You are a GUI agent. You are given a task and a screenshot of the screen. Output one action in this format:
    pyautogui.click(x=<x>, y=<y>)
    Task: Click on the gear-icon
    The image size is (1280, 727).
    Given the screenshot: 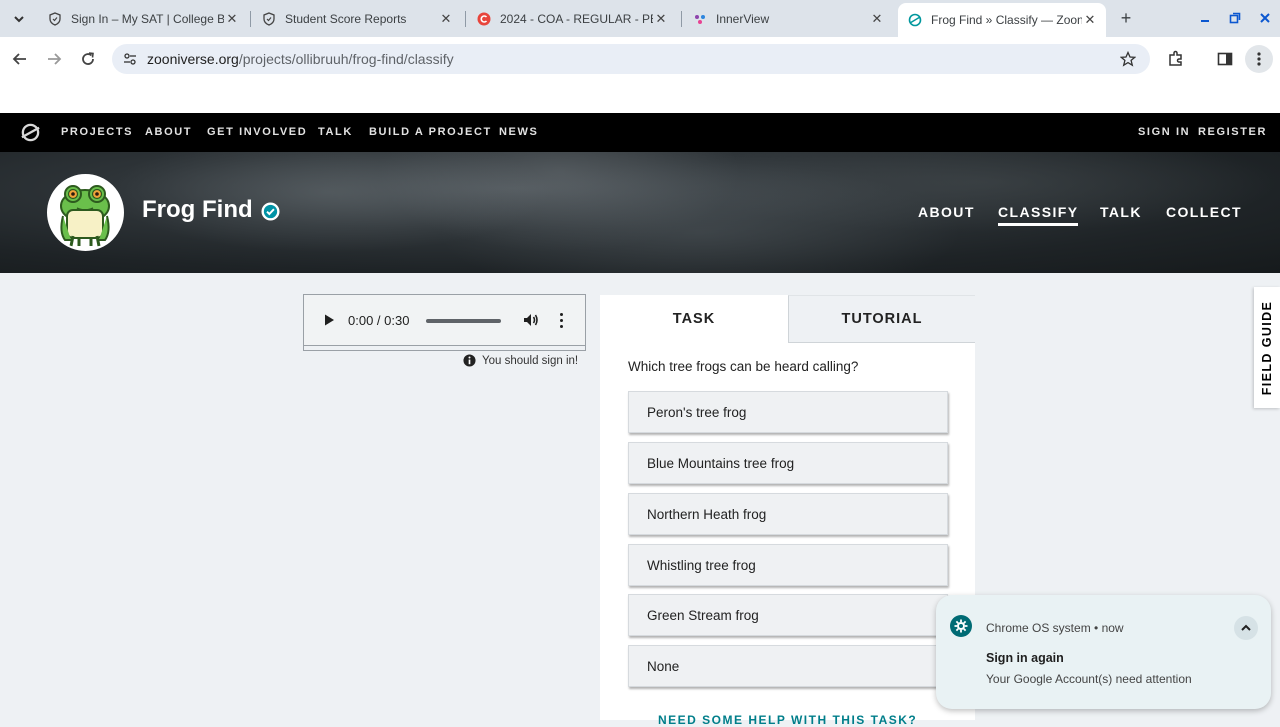 What is the action you would take?
    pyautogui.click(x=961, y=626)
    